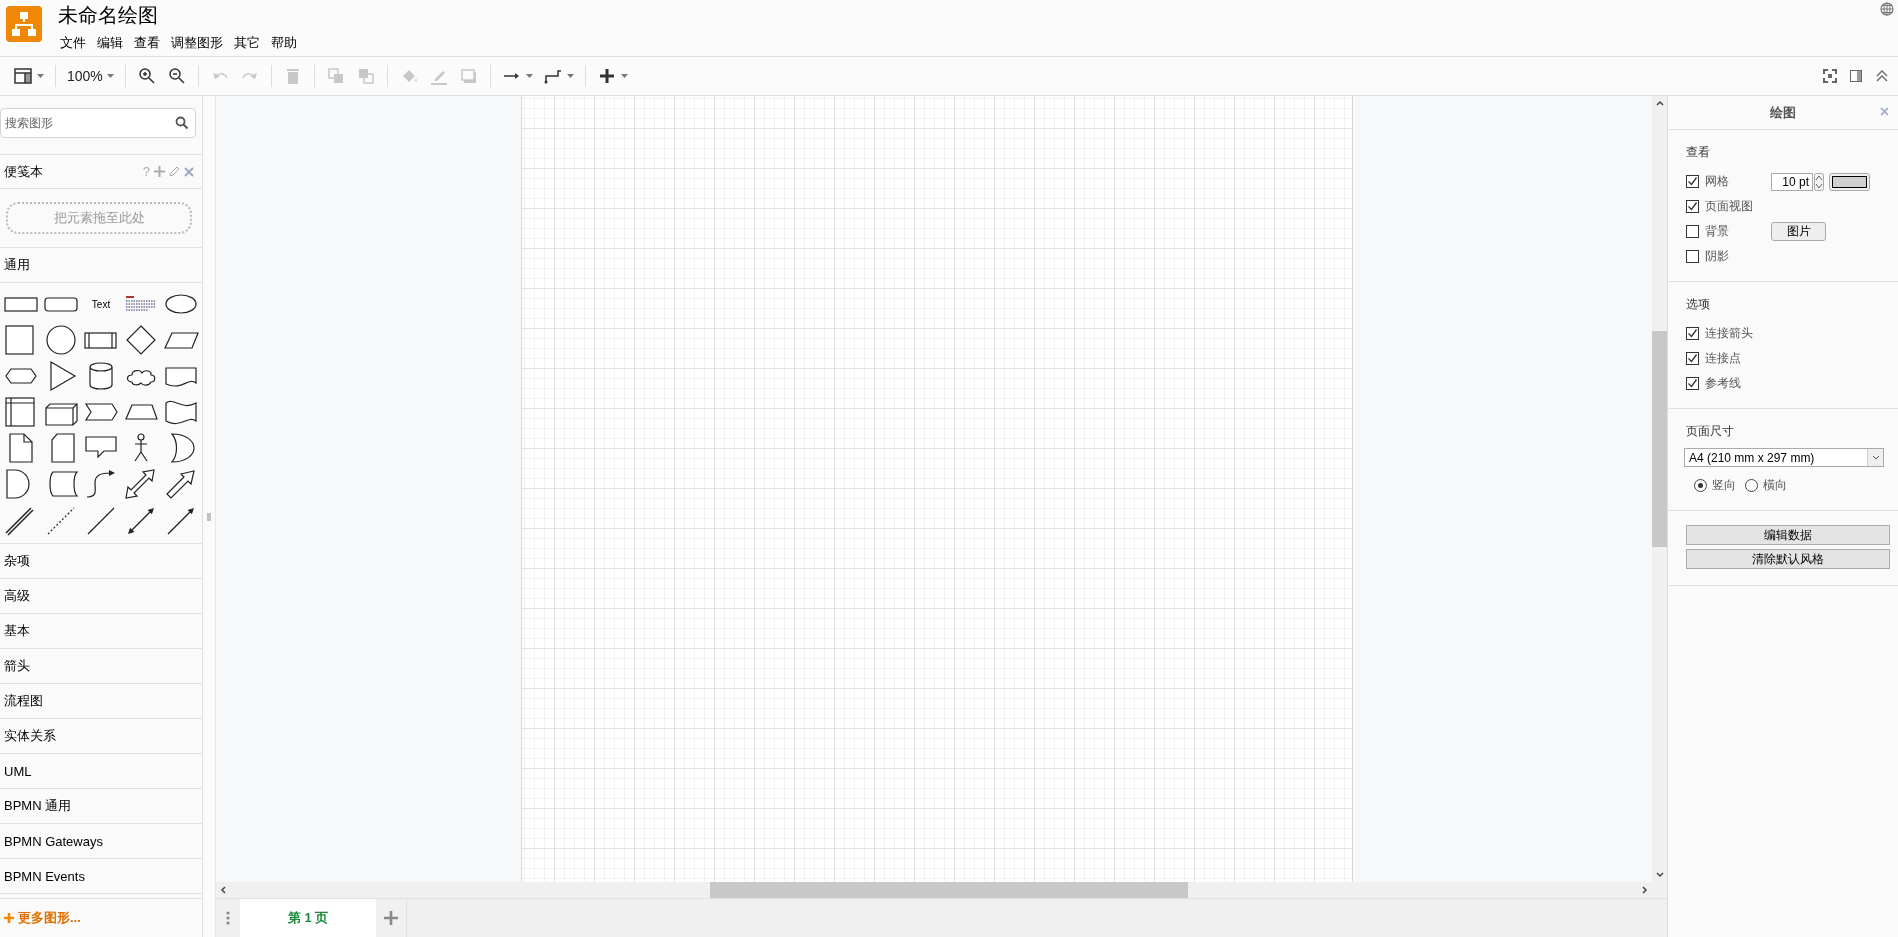 This screenshot has width=1898, height=937. Describe the element at coordinates (1717, 256) in the screenshot. I see `checkbox-label: 阴影` at that location.